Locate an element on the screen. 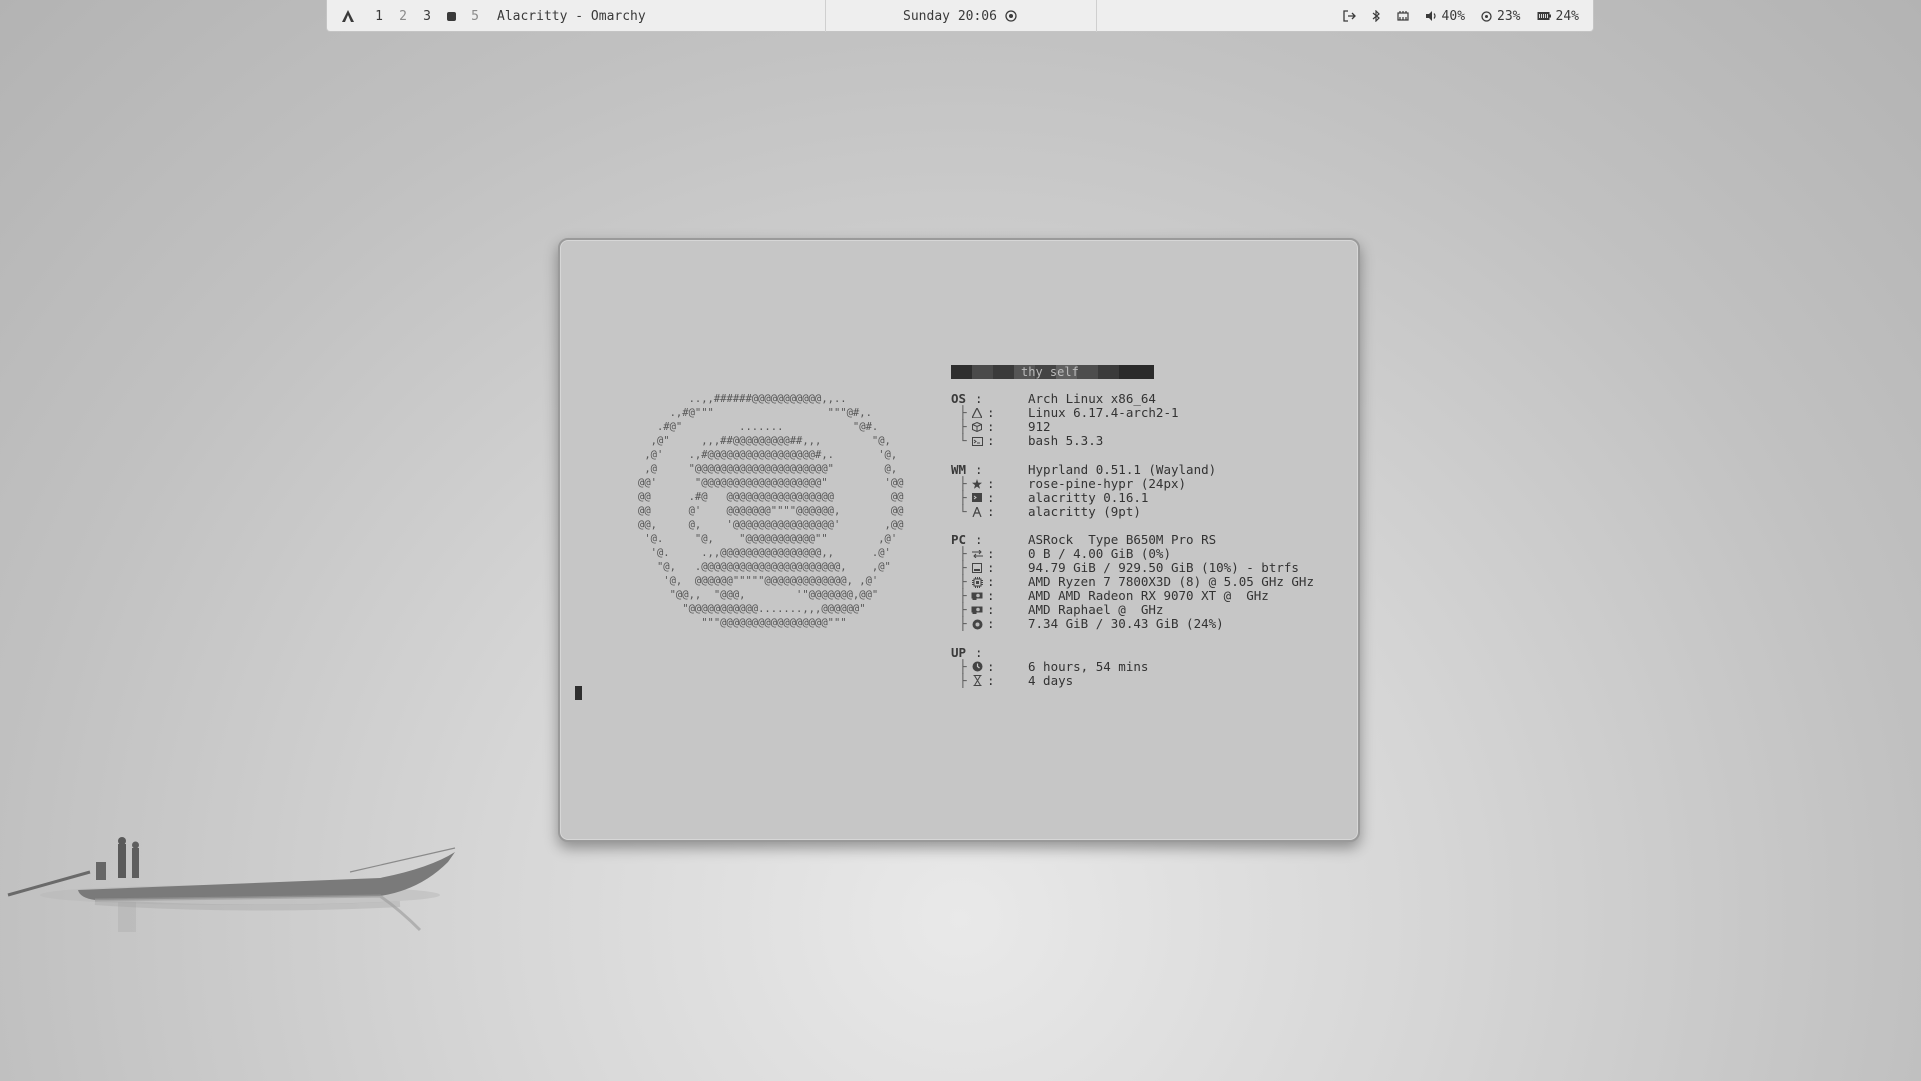 The width and height of the screenshot is (1921, 1081). volume-value: 40% is located at coordinates (1453, 16).